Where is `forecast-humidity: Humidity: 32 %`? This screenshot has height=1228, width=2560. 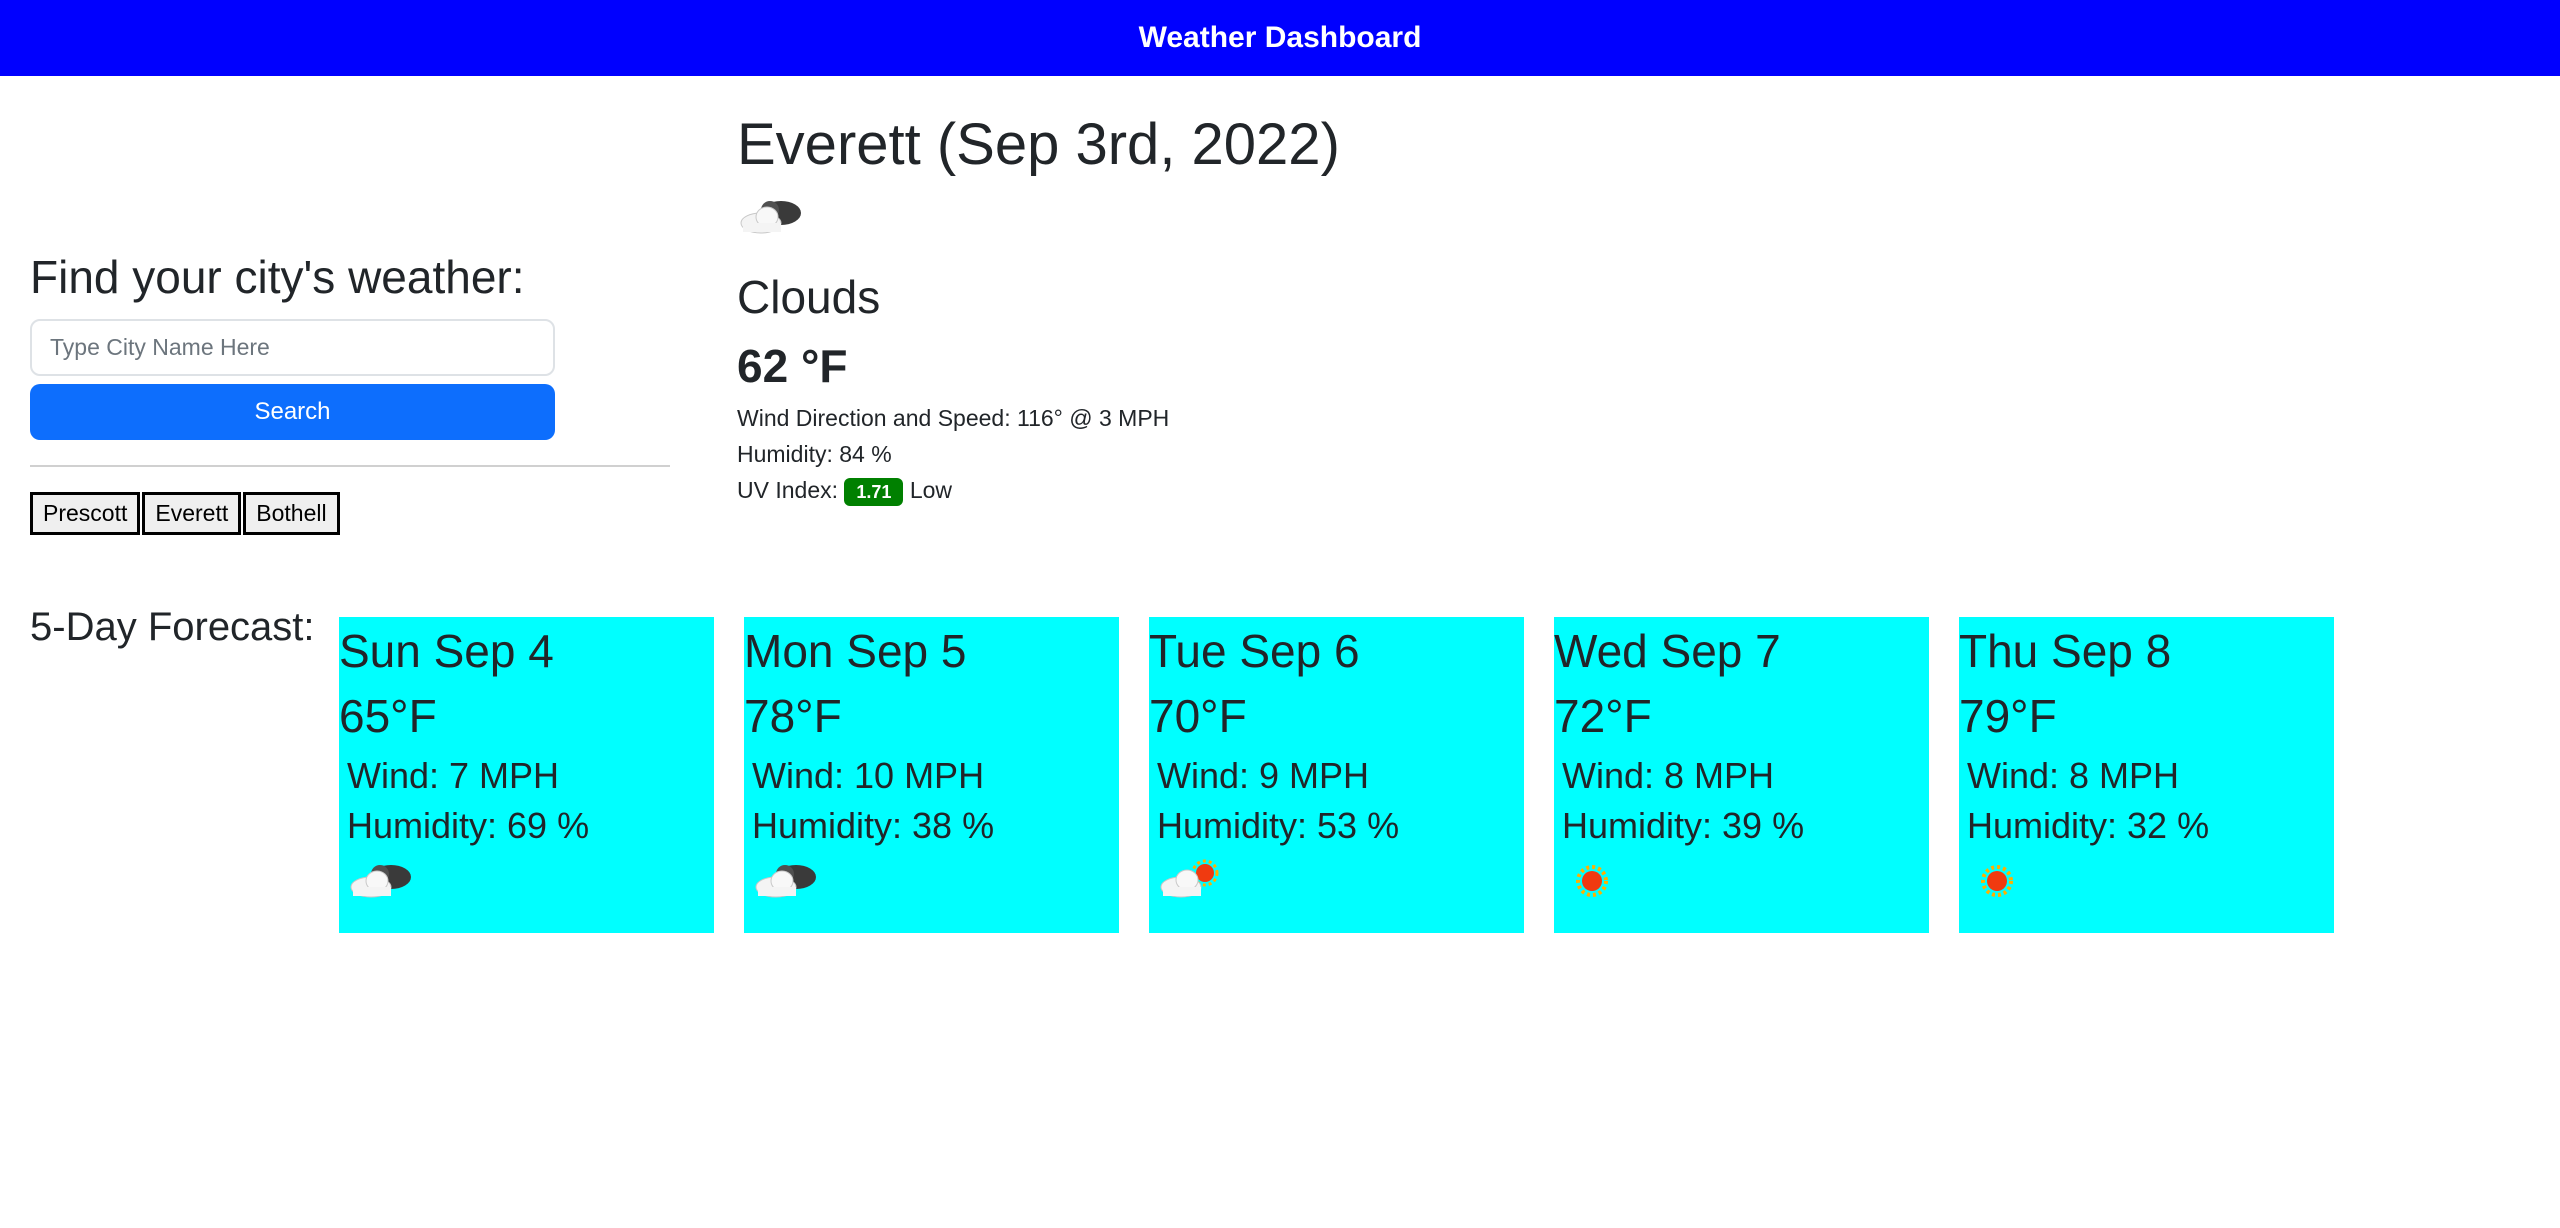
forecast-humidity: Humidity: 32 % is located at coordinates (2088, 825).